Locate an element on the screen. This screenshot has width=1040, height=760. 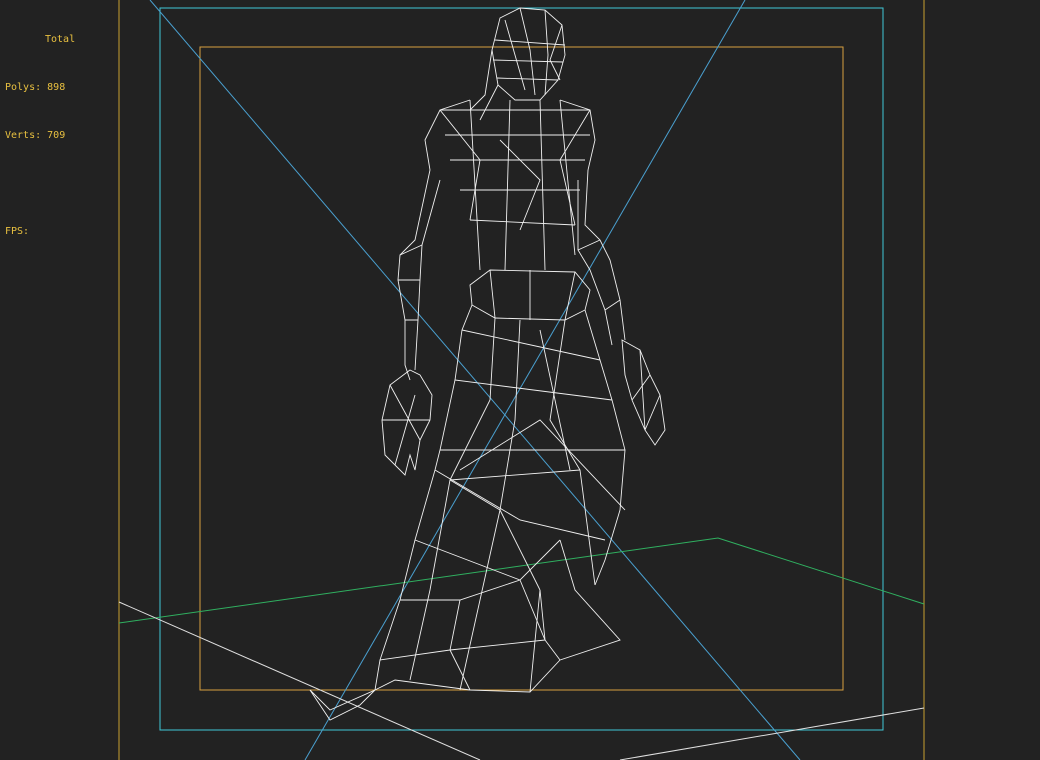
viewport-statistics: Total Polys: 898 Verts: 709 FPS: is located at coordinates (40, 136).